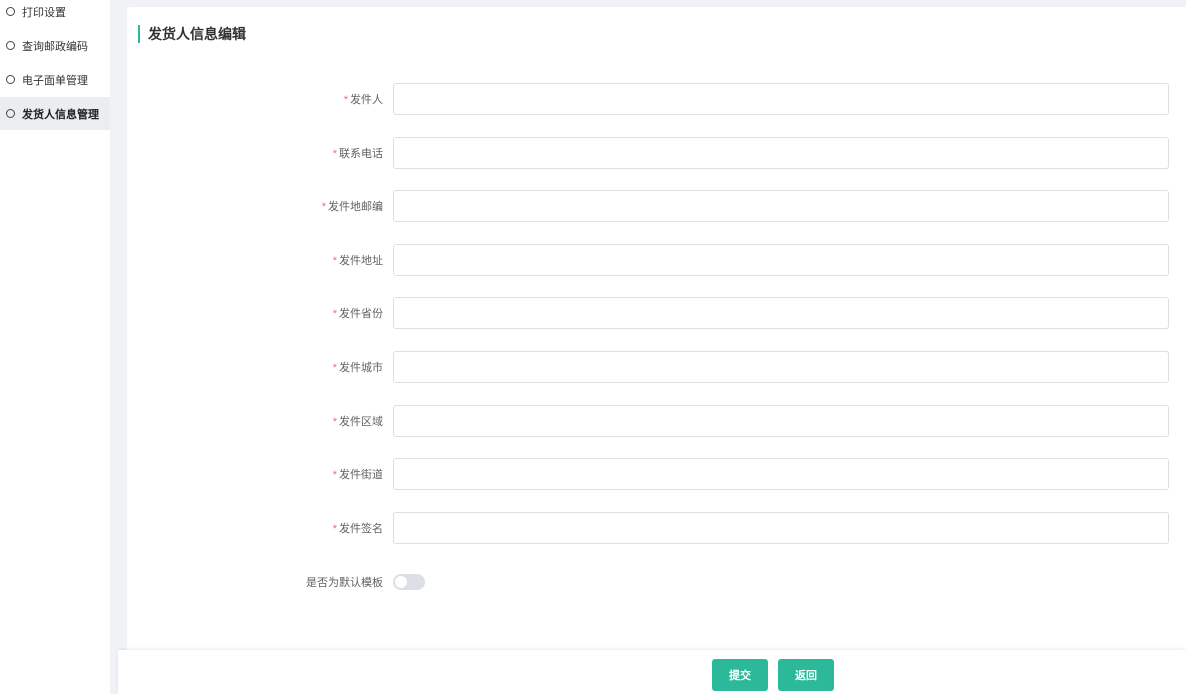  I want to click on field-label: * 发件地邮编, so click(260, 206).